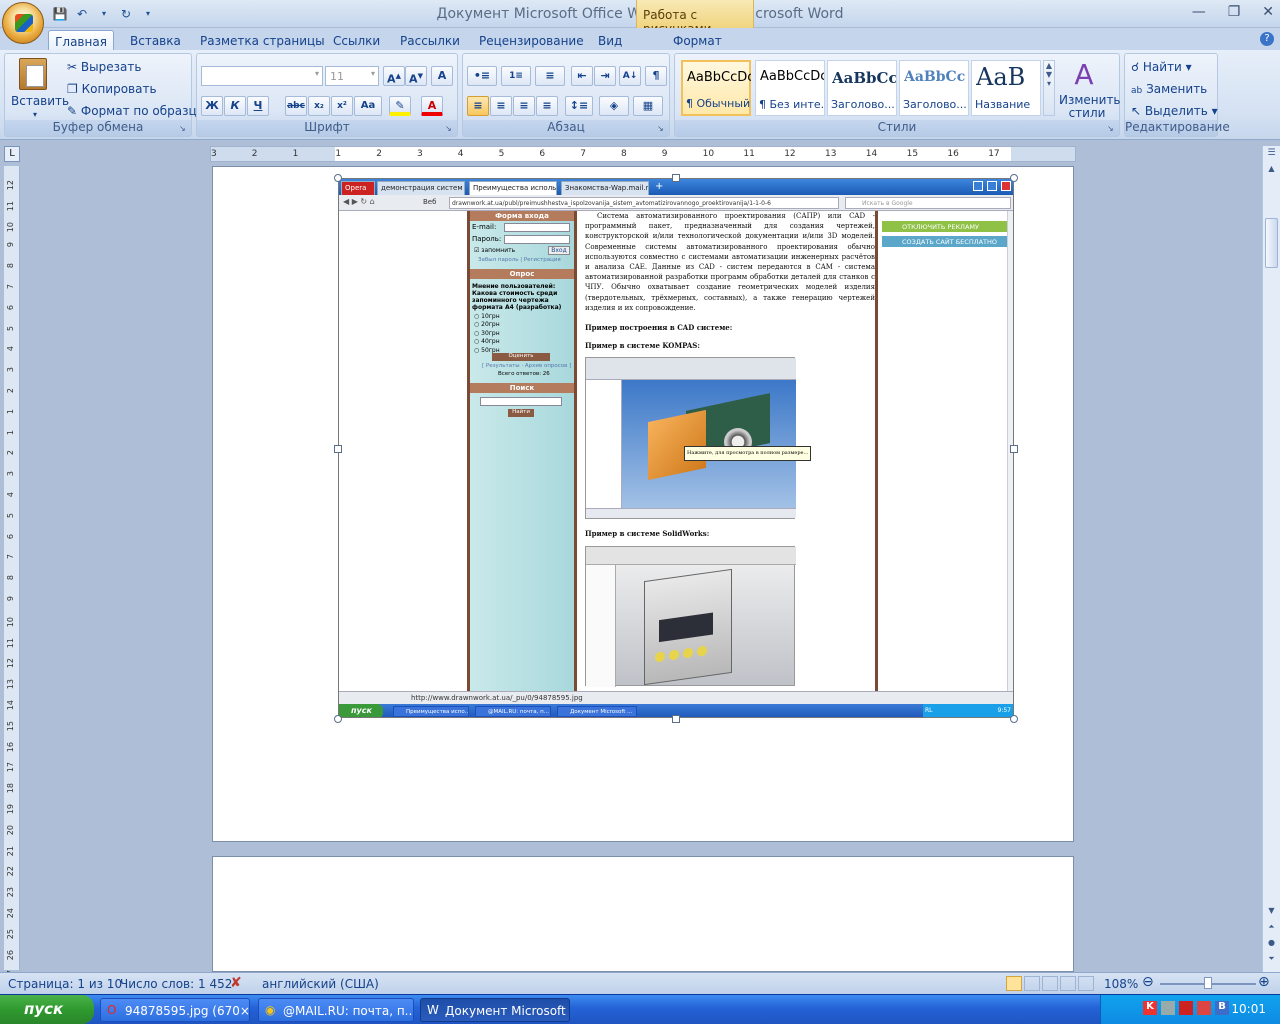 This screenshot has width=1280, height=1024. What do you see at coordinates (579, 106) in the screenshot?
I see `line-spacing-button: ↕≡` at bounding box center [579, 106].